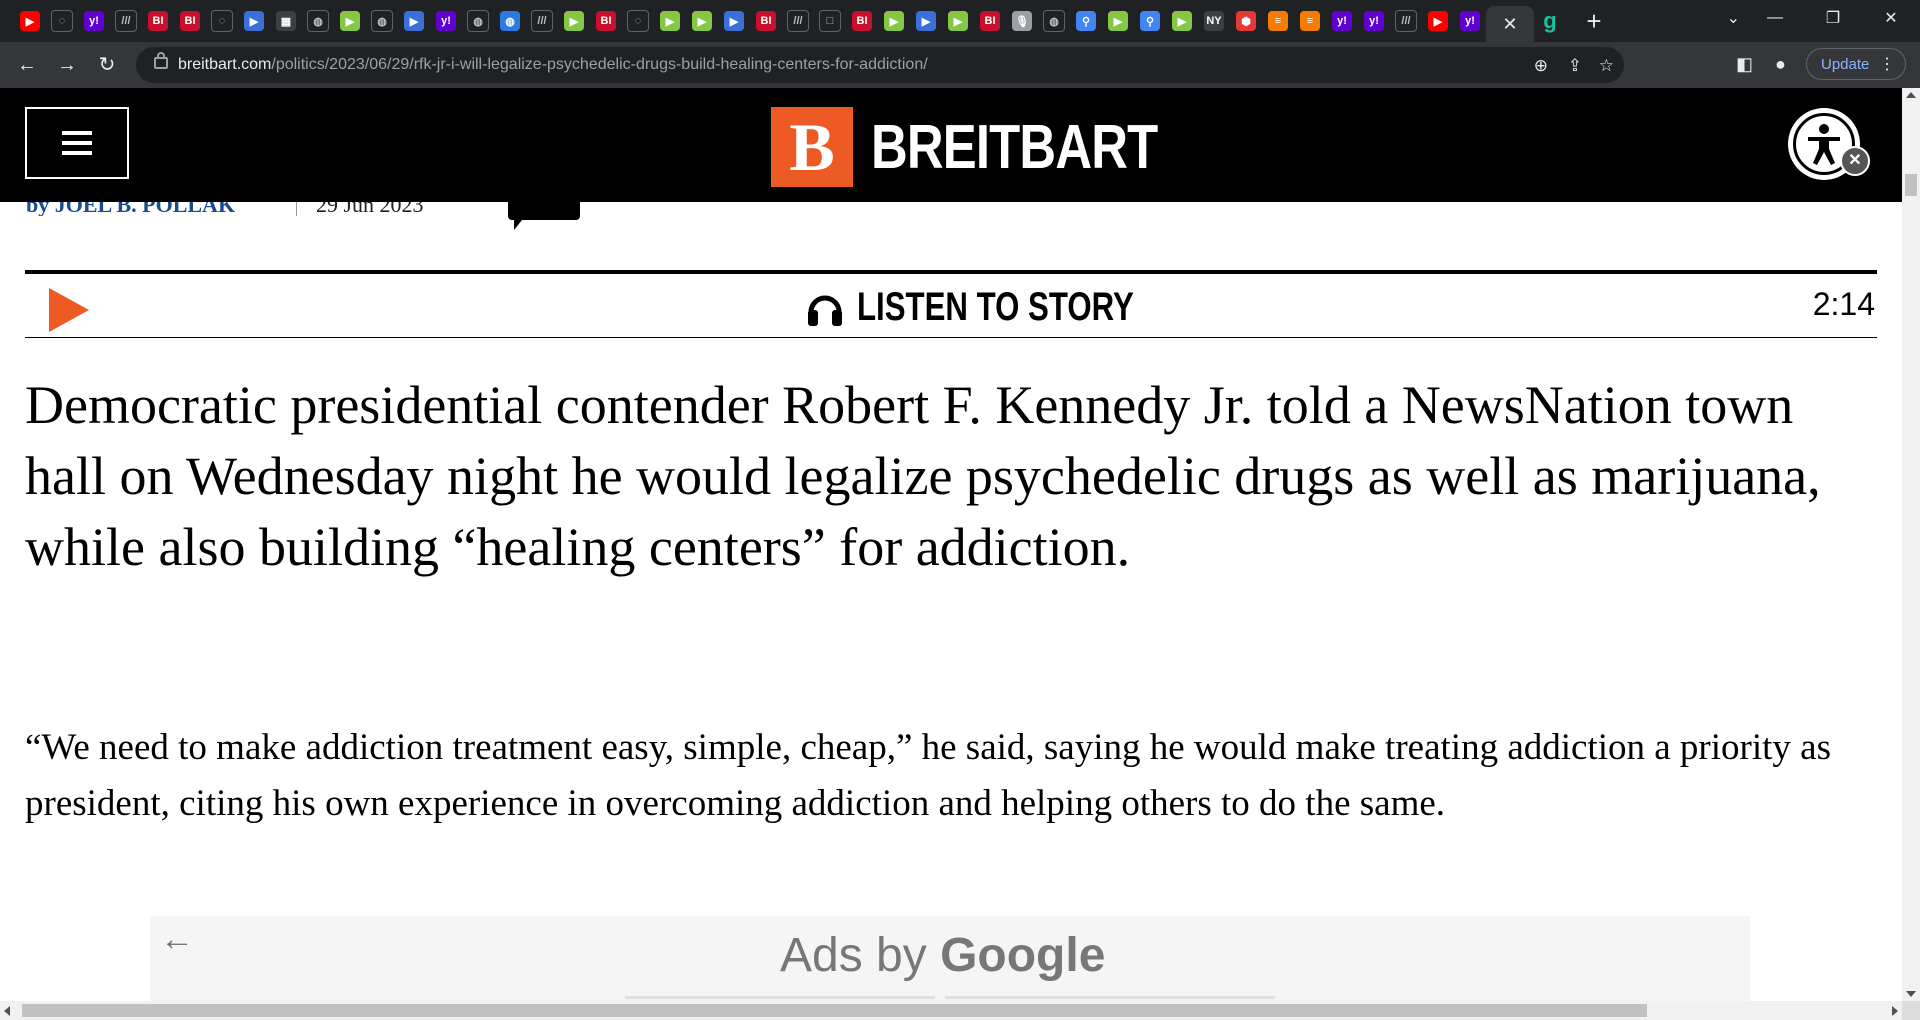  I want to click on scroll-left-arrow-icon, so click(7, 1011).